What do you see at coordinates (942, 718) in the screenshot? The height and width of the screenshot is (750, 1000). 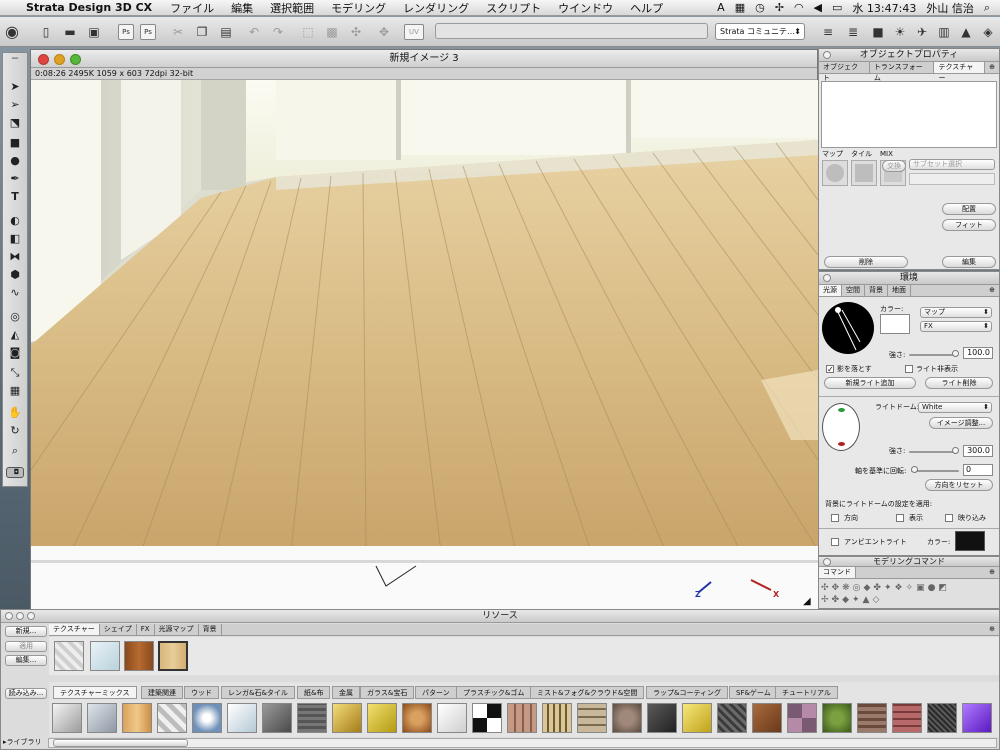 I see `library-thumb-carbon` at bounding box center [942, 718].